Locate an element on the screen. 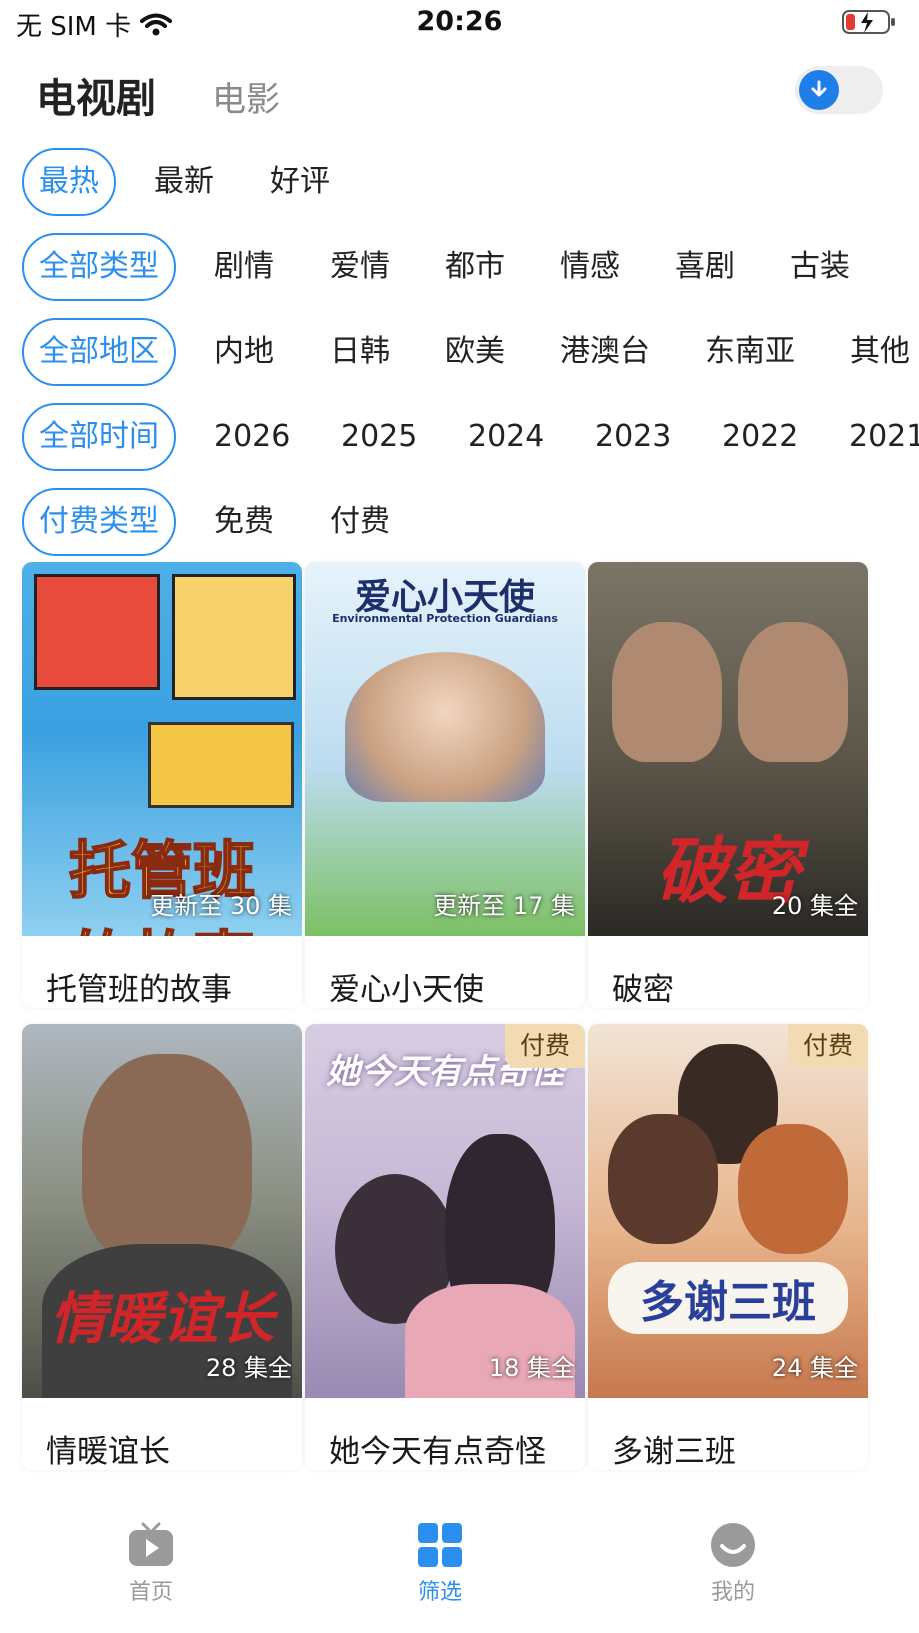 The image size is (919, 1633). filter-pay-option: 免费 is located at coordinates (244, 522).